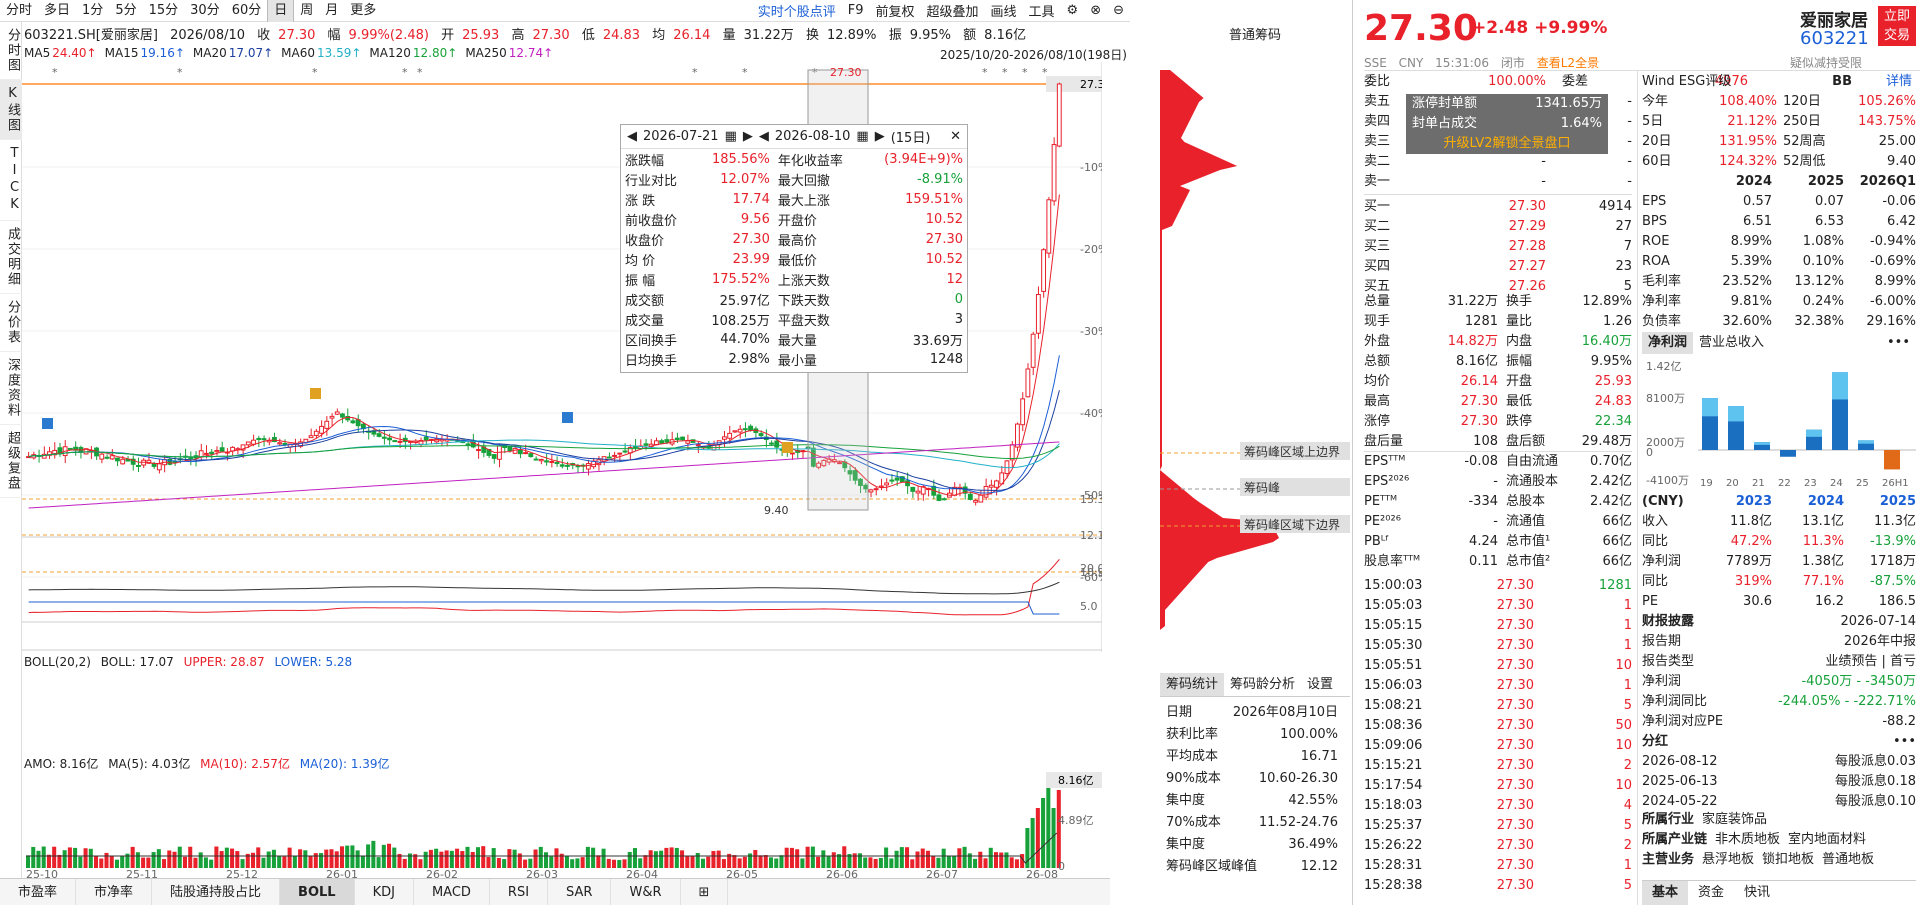  What do you see at coordinates (1680, 761) in the screenshot?
I see `dividend-date: 2026-08-12` at bounding box center [1680, 761].